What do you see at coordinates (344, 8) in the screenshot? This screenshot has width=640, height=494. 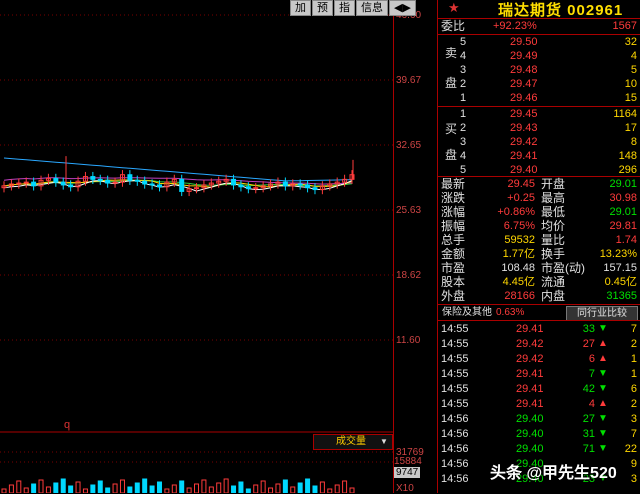 I see `toolbar-indicator-button: 指` at bounding box center [344, 8].